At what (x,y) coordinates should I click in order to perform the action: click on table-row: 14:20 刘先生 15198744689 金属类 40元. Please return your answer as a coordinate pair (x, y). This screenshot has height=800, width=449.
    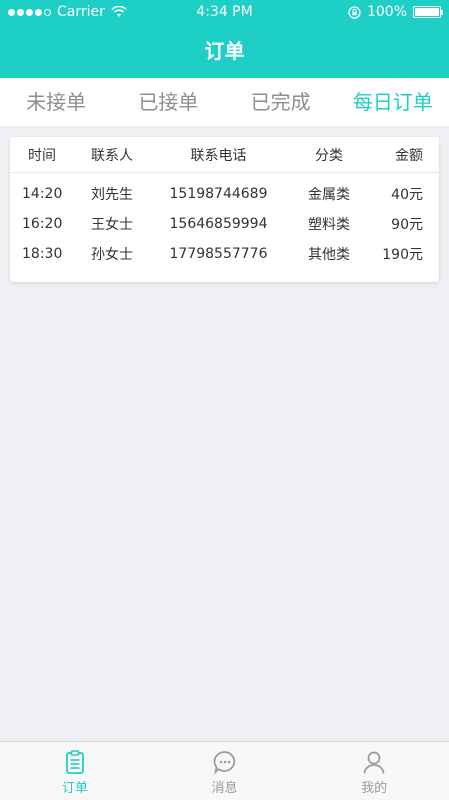
    Looking at the image, I should click on (224, 194).